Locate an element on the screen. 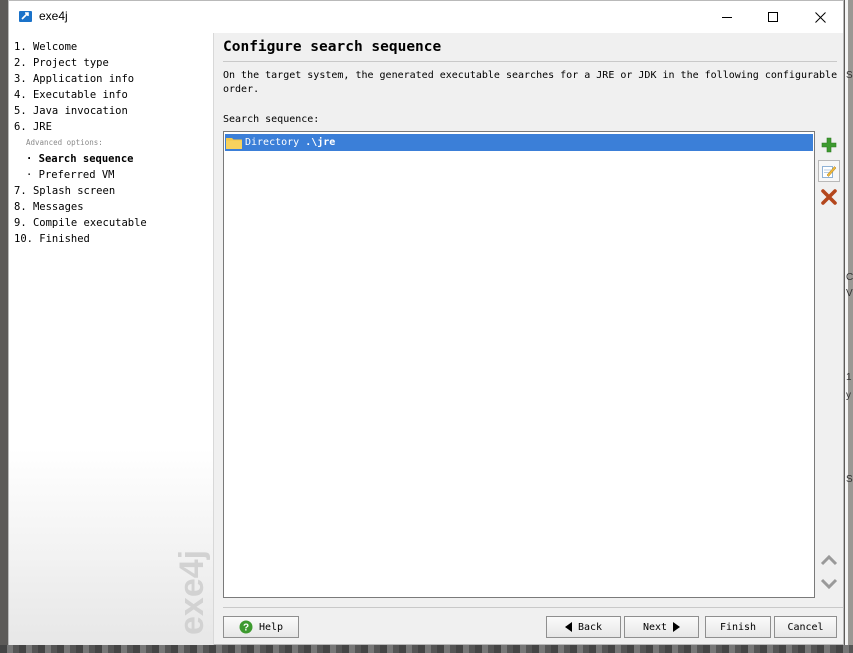 The width and height of the screenshot is (853, 653). desktop-text: y is located at coordinates (848, 395).